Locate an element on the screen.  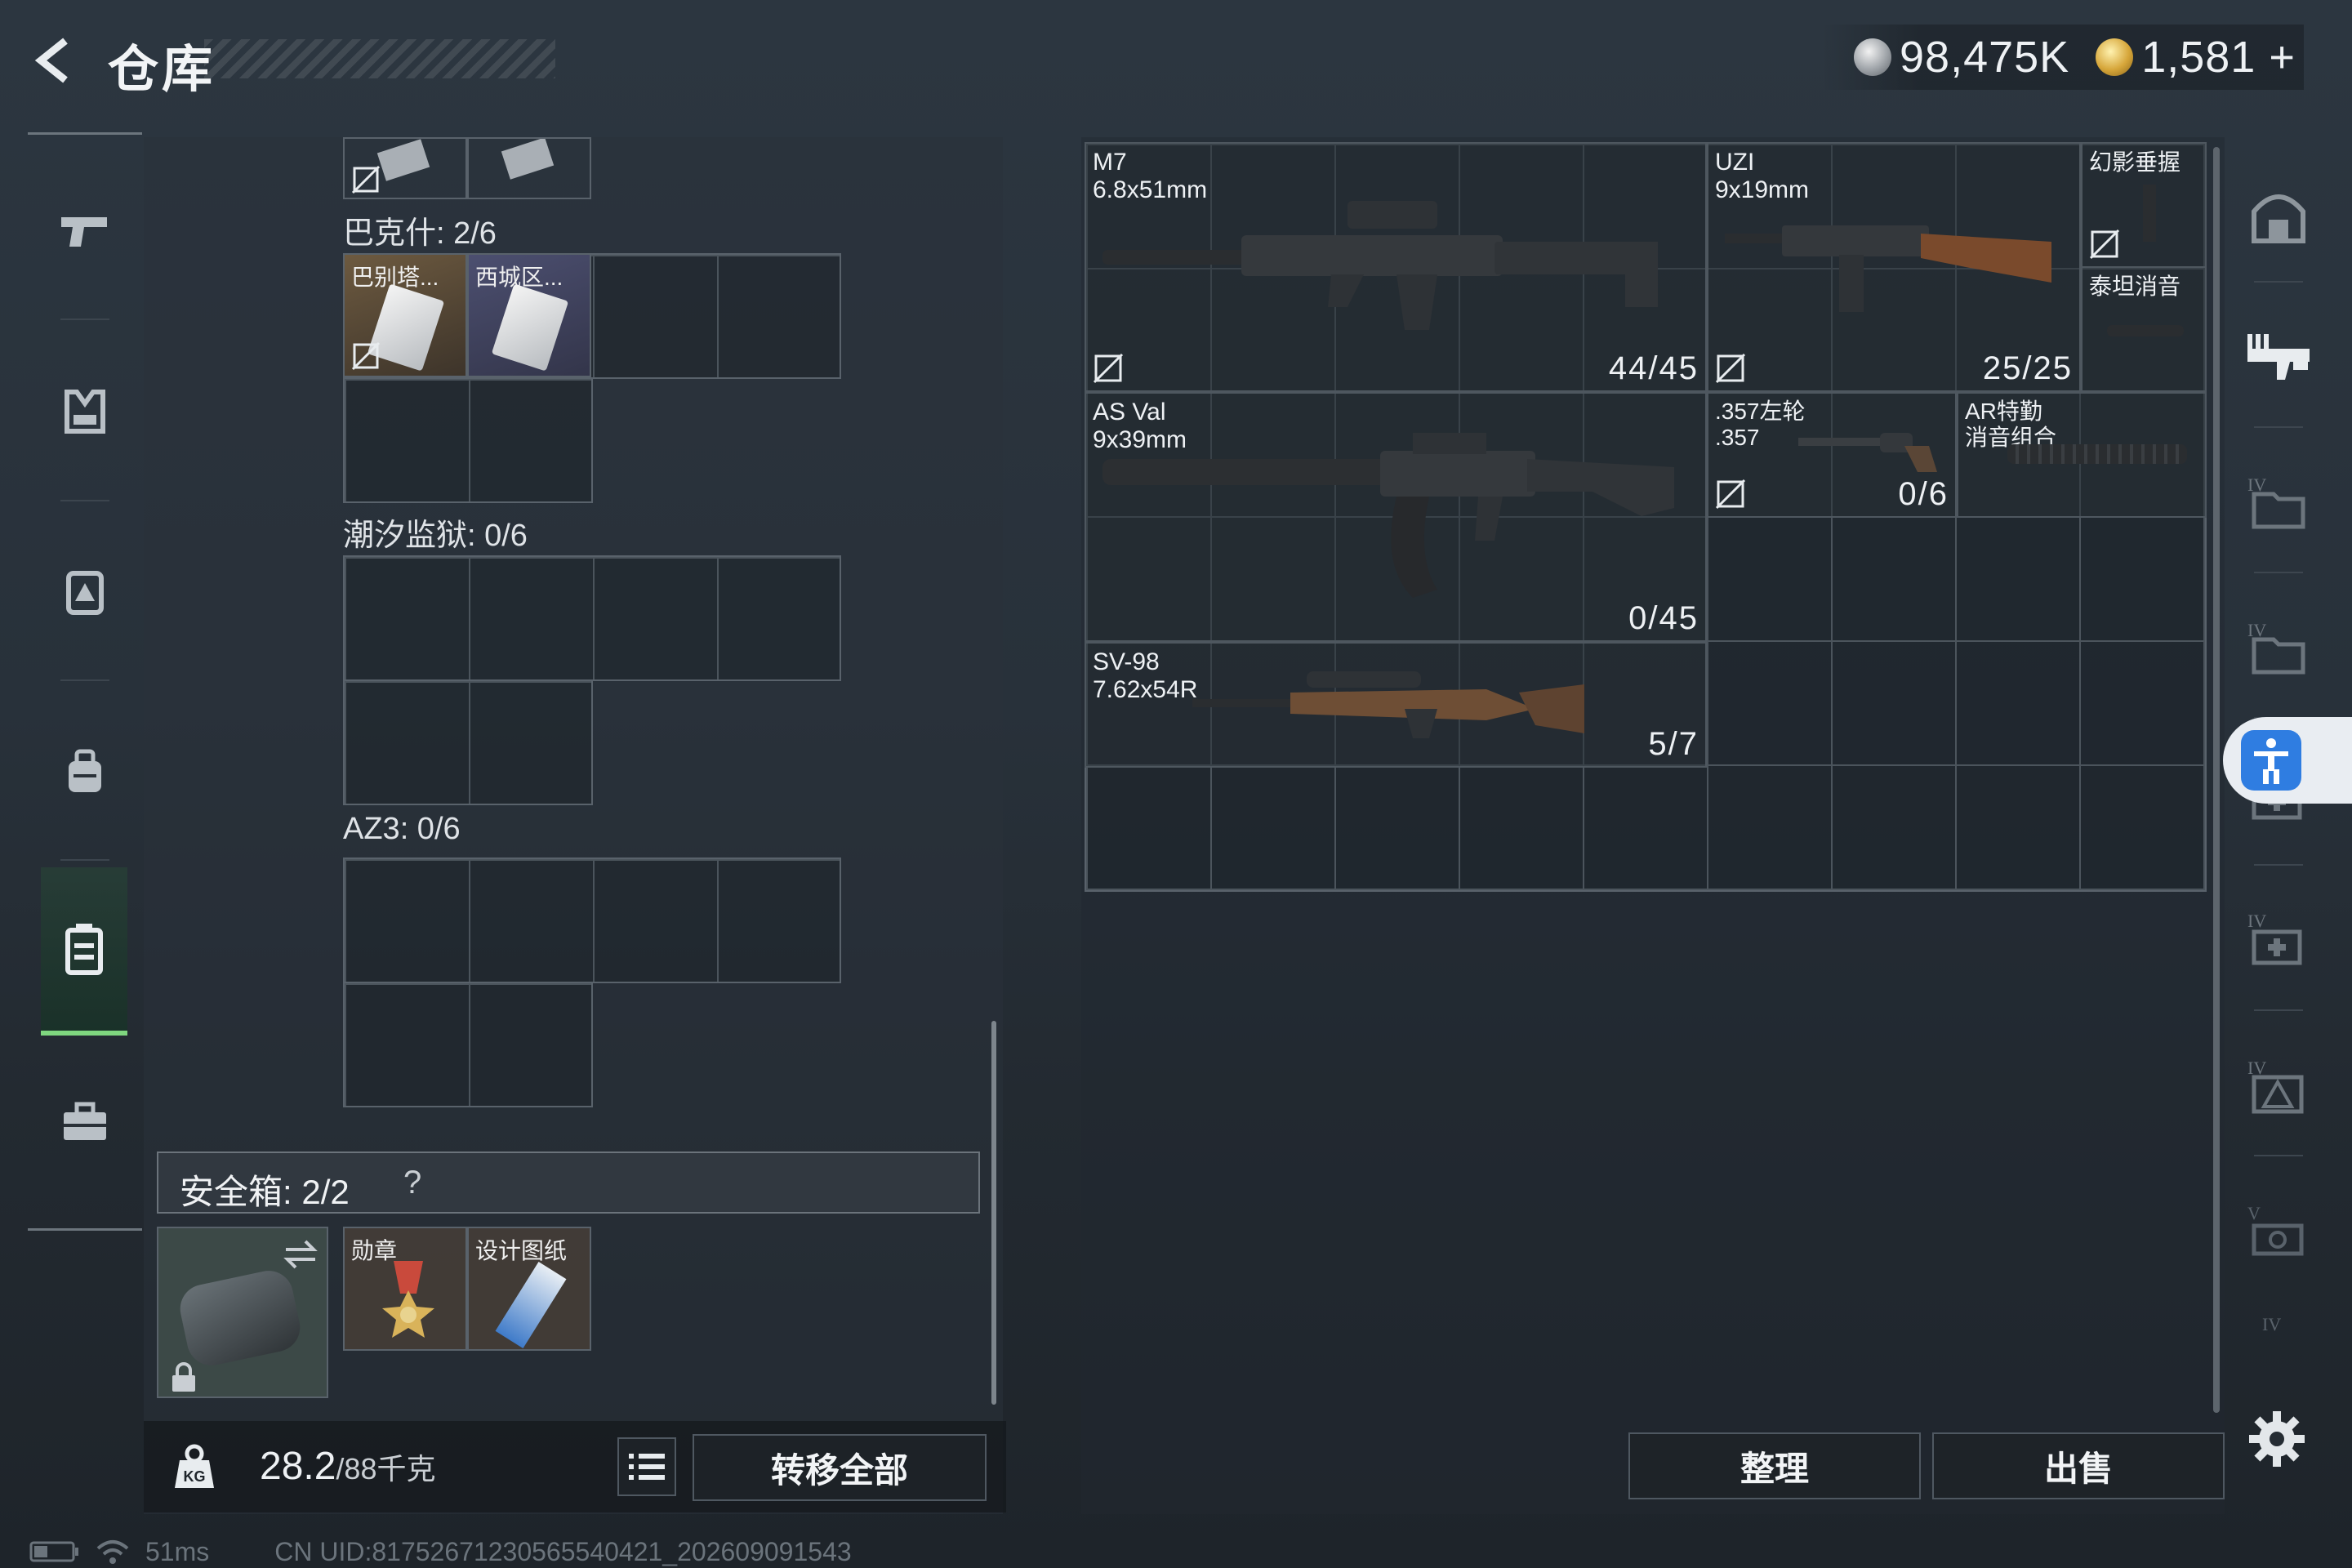
attachment-vertical-grip: 幻影垂握 is located at coordinates (2144, 205).